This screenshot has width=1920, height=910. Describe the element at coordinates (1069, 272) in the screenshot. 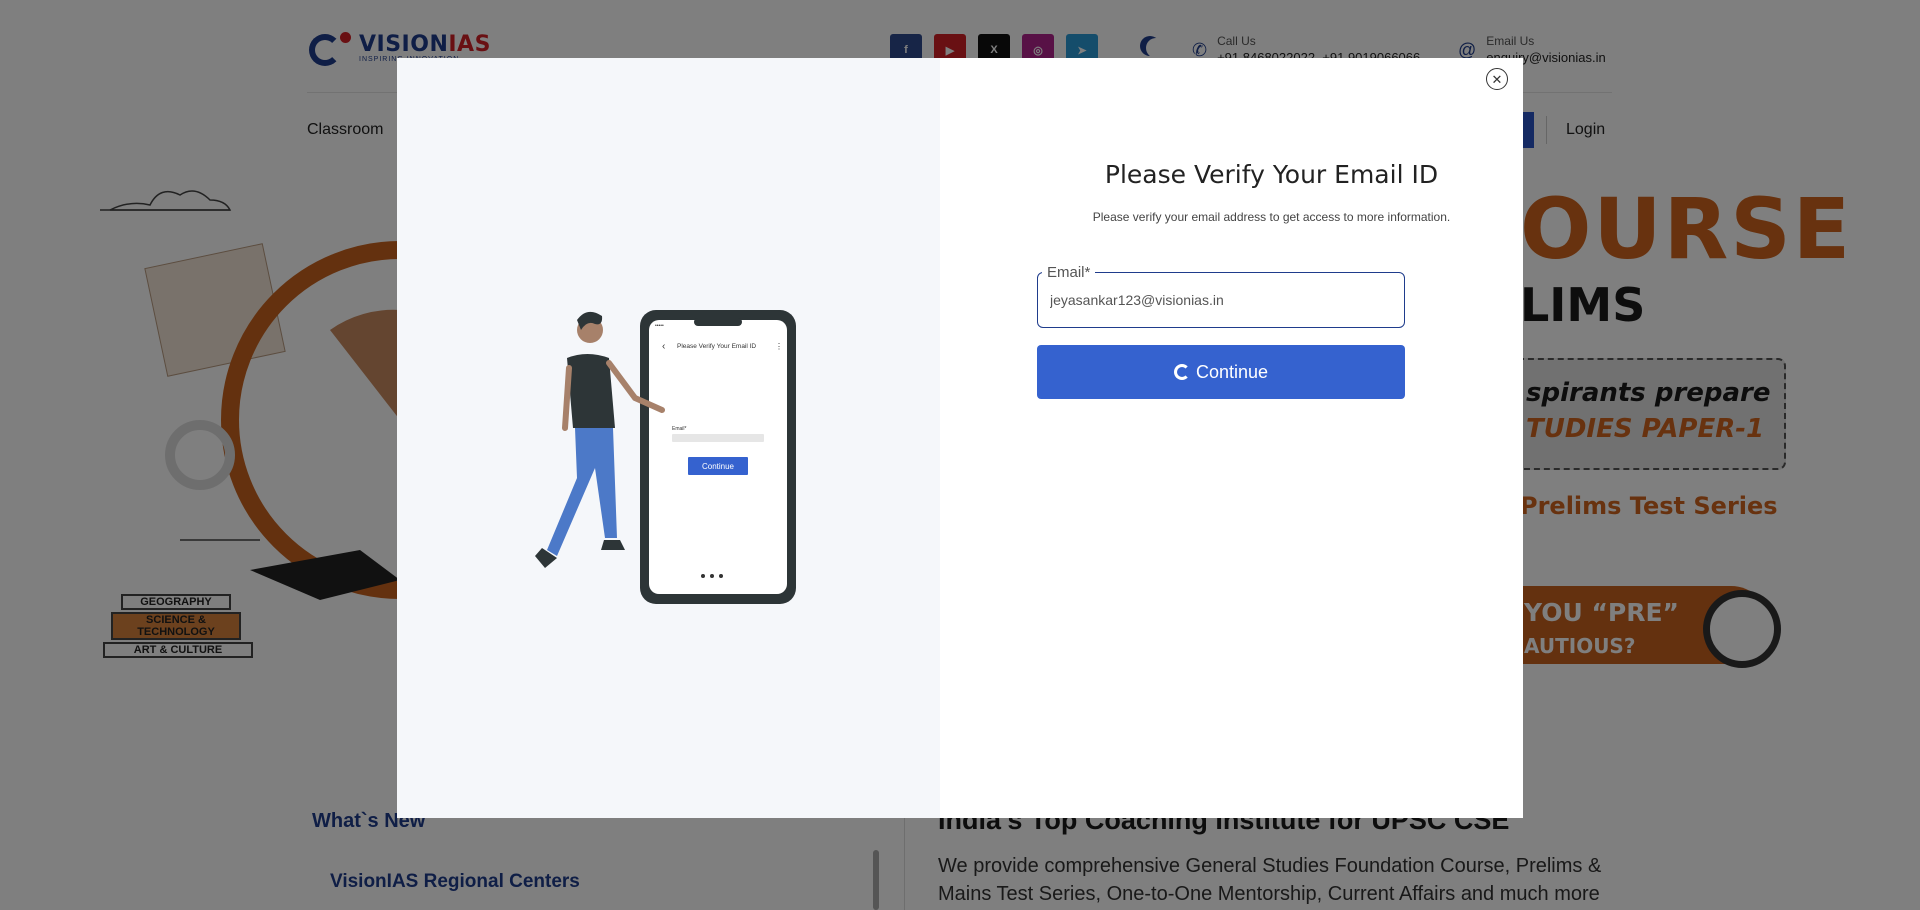

I see `email-field-label: Email*` at that location.